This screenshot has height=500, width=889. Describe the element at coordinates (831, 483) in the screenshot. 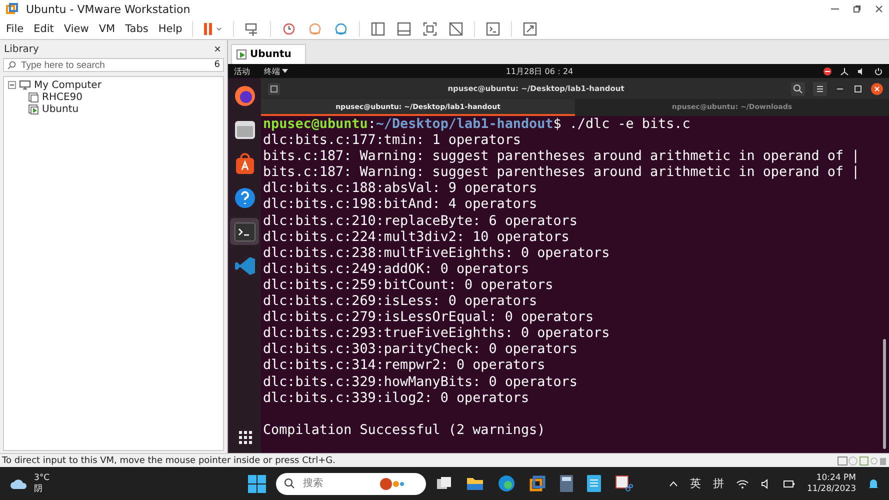

I see `clock: 10:24 PM 11/28/2023` at that location.